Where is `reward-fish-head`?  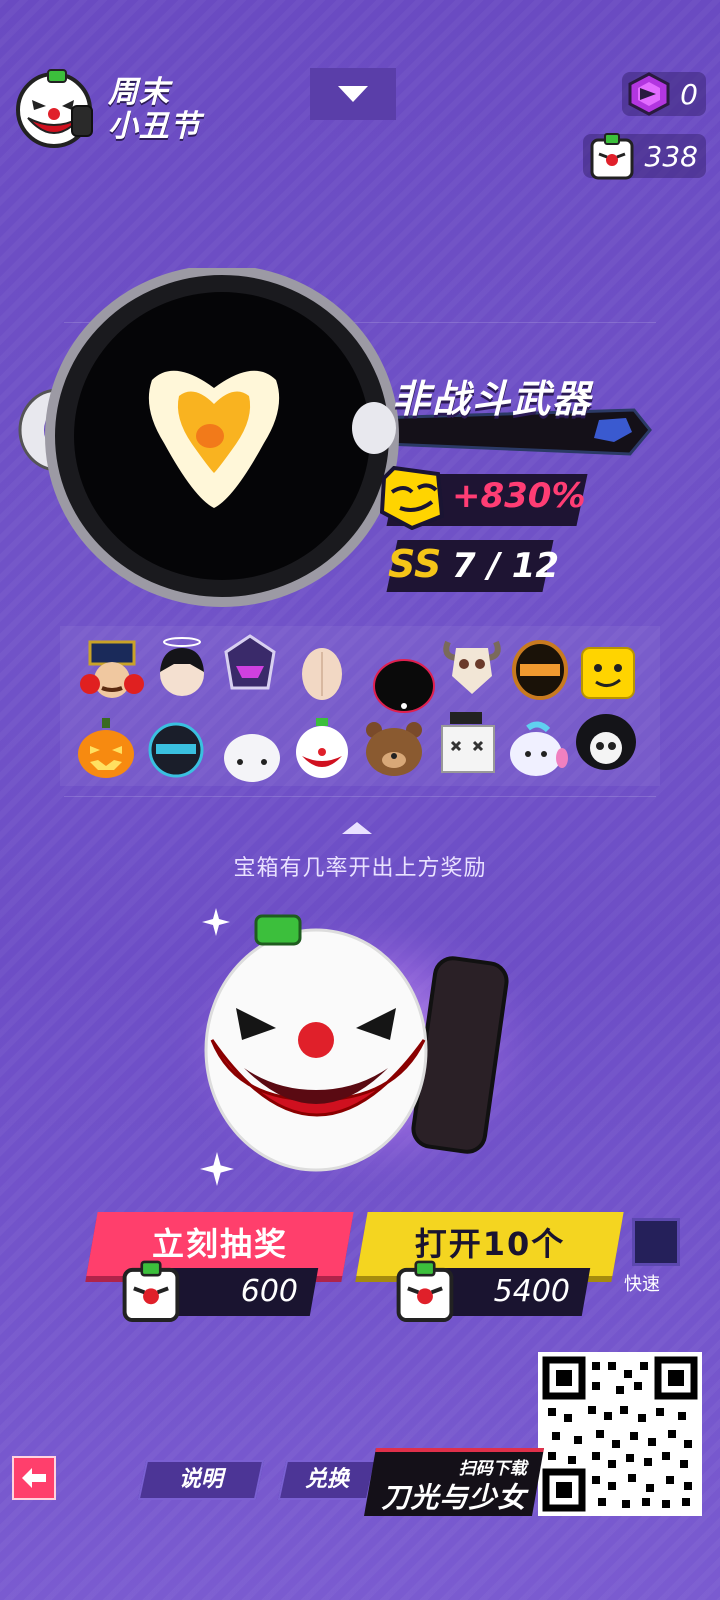
reward-fish-head is located at coordinates (538, 750).